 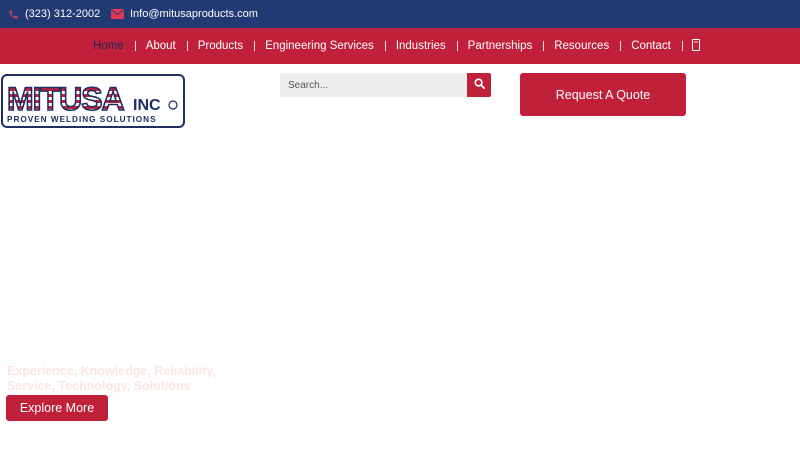 I want to click on envelope-icon, so click(x=117, y=14).